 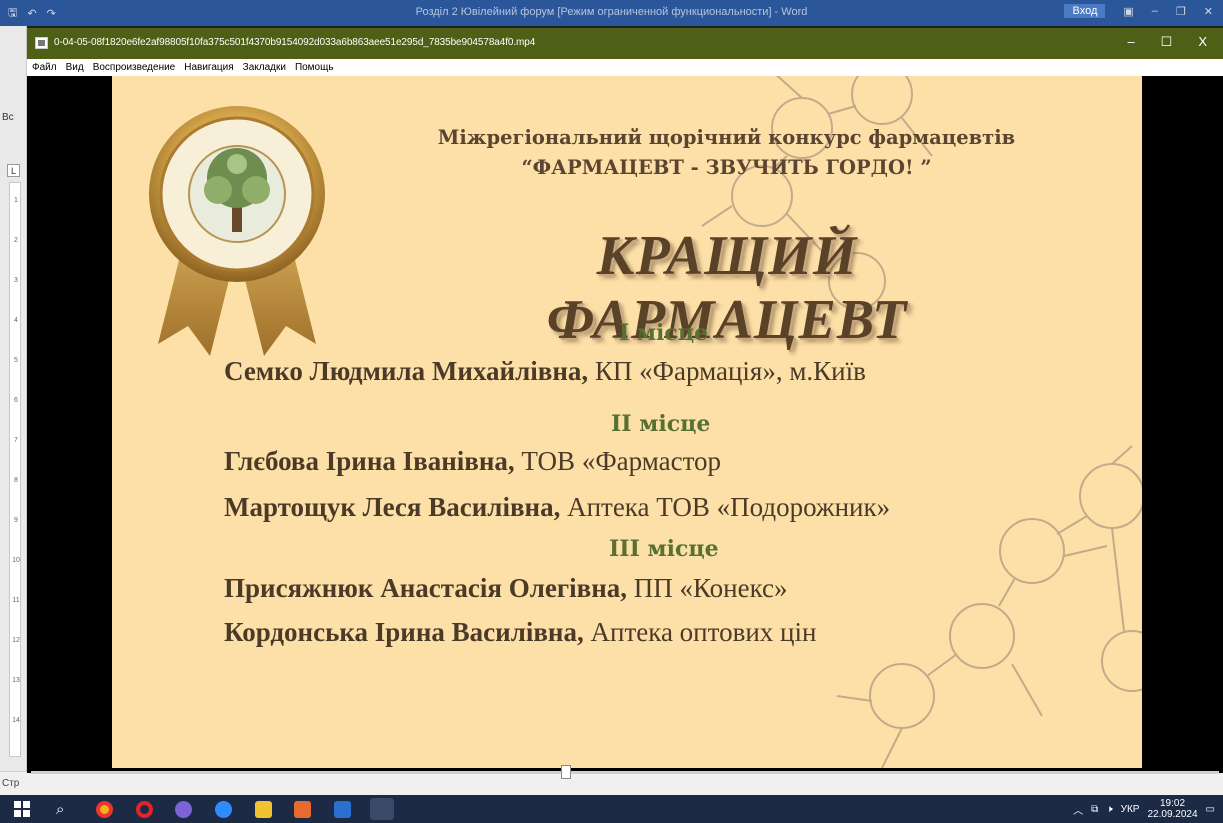 What do you see at coordinates (41, 43) in the screenshot?
I see `player-app-icon` at bounding box center [41, 43].